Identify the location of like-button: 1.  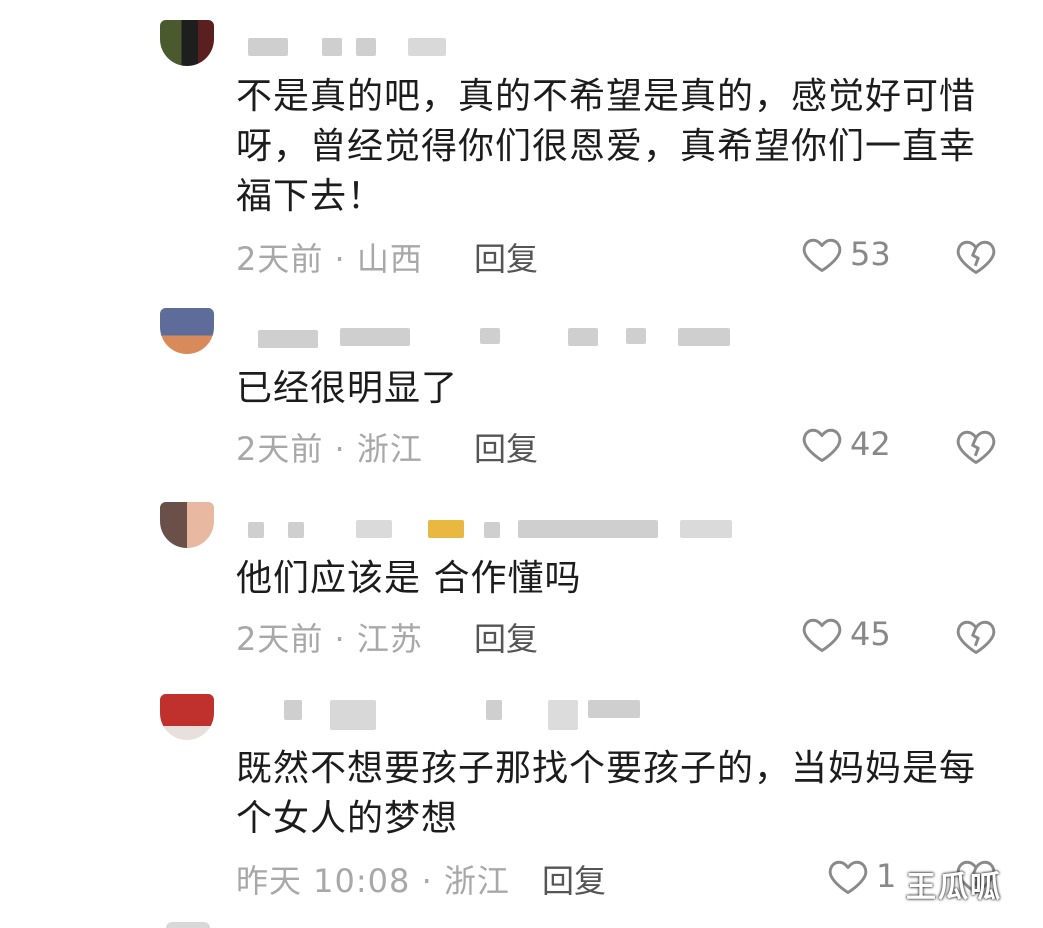
(861, 876).